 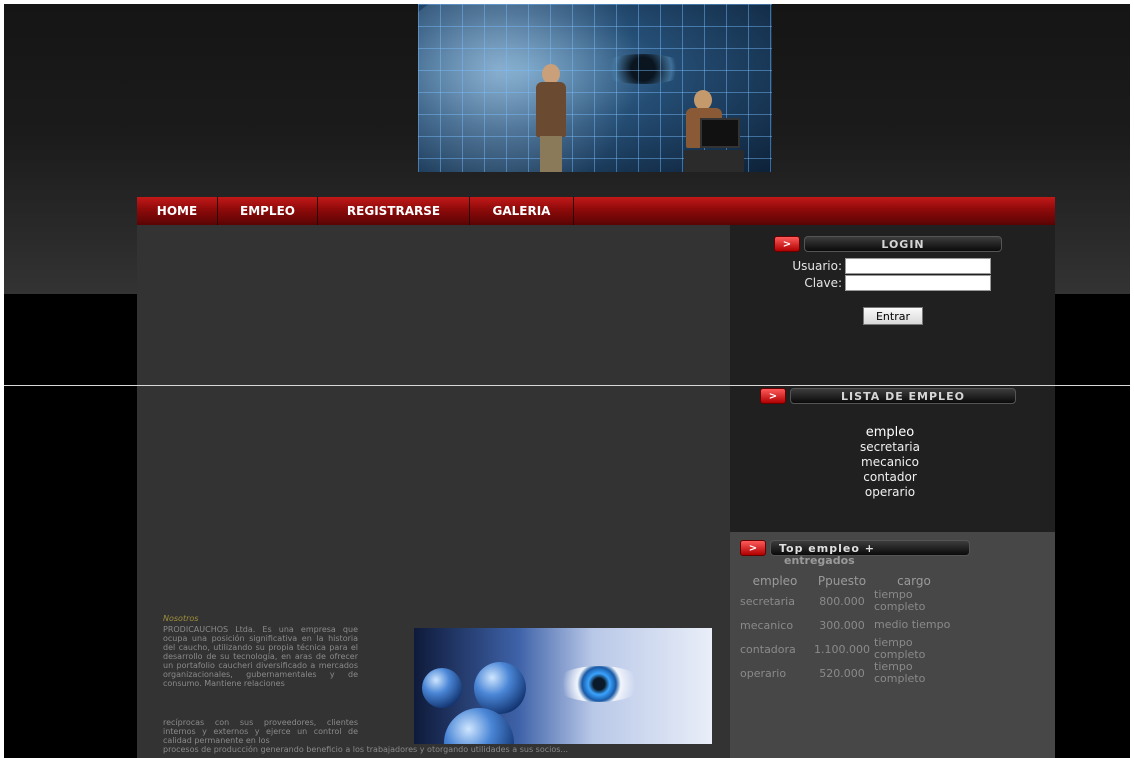 What do you see at coordinates (918, 283) in the screenshot?
I see `password-input` at bounding box center [918, 283].